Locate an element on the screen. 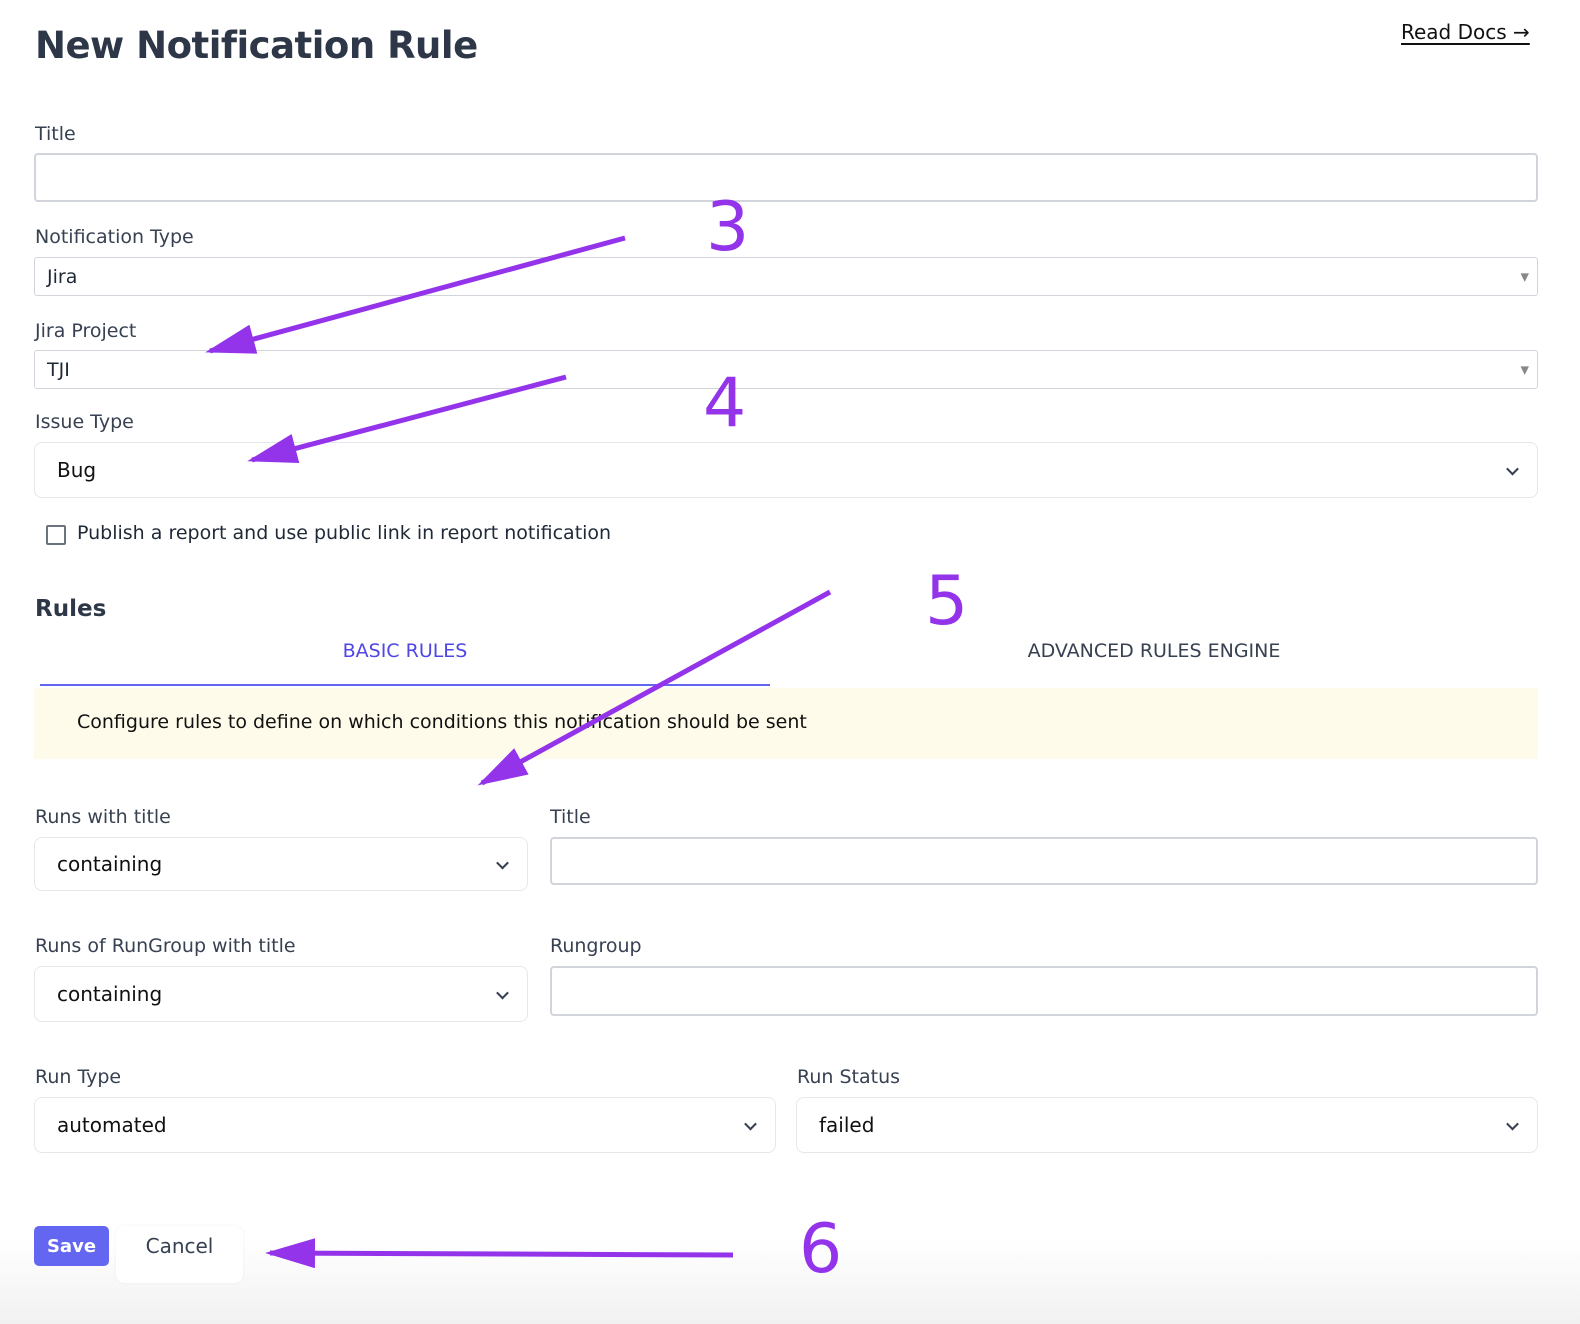  step-number-6: 6 is located at coordinates (821, 1249).